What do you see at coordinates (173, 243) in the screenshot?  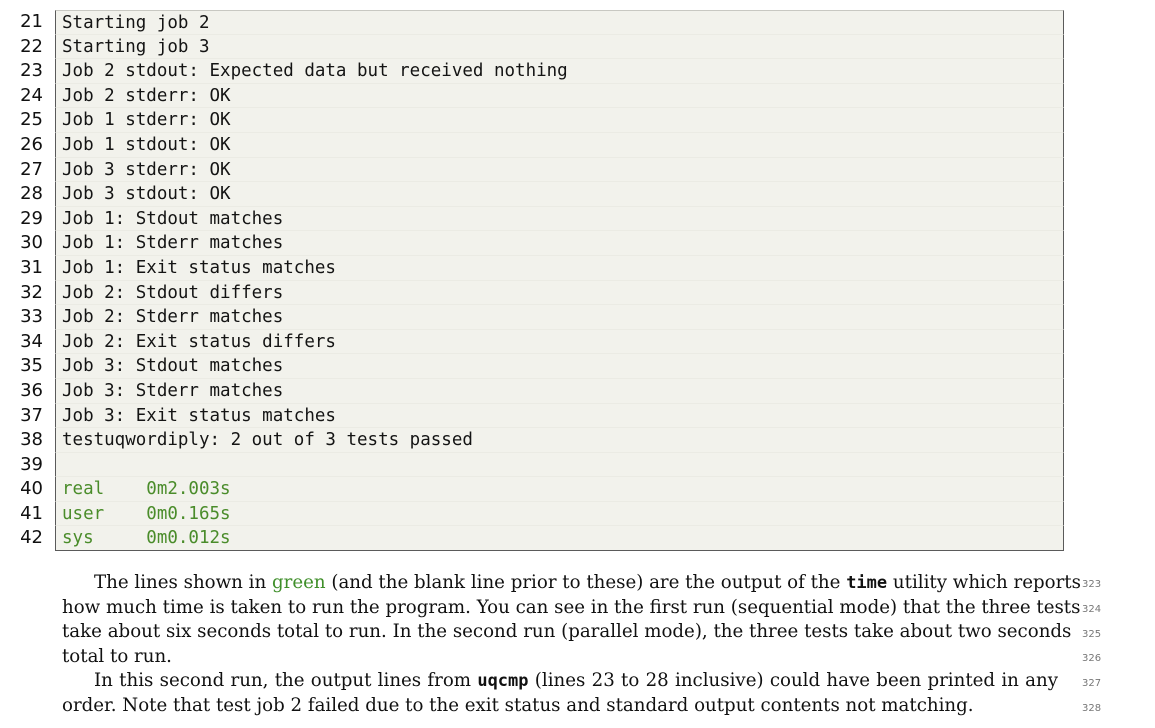 I see `program-output-text: Job 1: Stderr matches` at bounding box center [173, 243].